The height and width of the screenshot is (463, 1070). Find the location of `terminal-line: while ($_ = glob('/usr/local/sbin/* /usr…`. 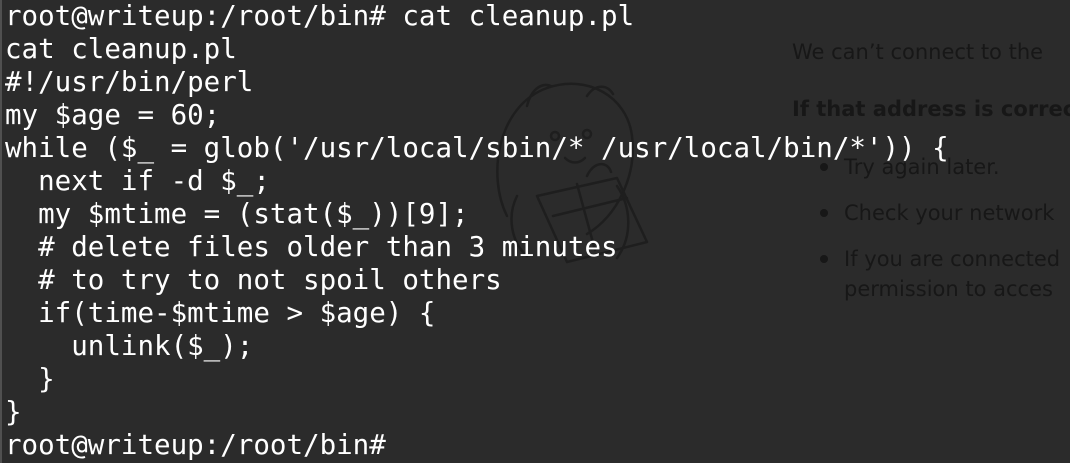

terminal-line: while ($_ = glob('/usr/local/sbin/* /usr… is located at coordinates (477, 148).